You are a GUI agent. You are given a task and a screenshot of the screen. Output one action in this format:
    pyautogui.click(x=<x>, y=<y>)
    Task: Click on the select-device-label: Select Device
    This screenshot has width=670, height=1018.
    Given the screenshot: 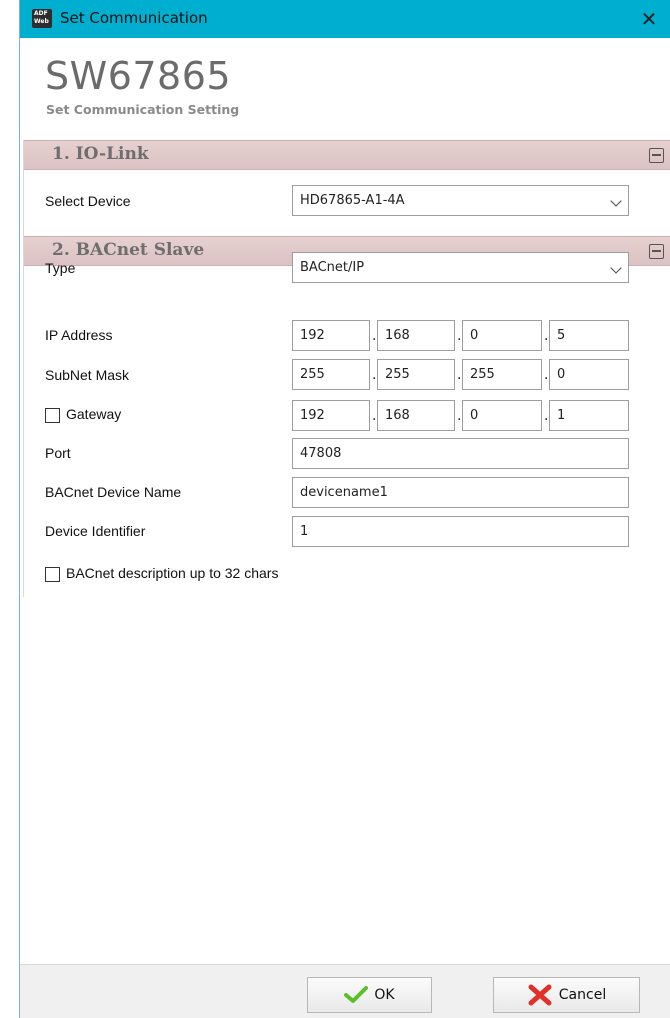 What is the action you would take?
    pyautogui.click(x=88, y=201)
    